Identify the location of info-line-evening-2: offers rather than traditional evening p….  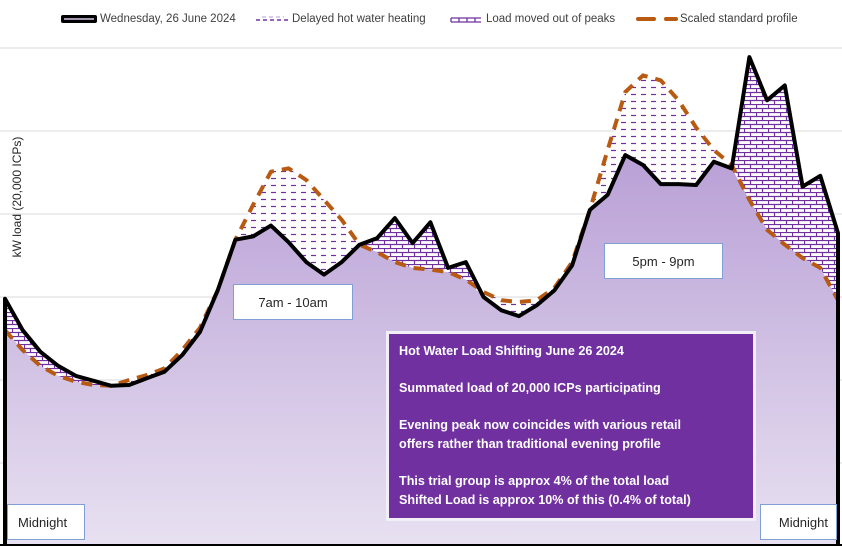
(530, 444).